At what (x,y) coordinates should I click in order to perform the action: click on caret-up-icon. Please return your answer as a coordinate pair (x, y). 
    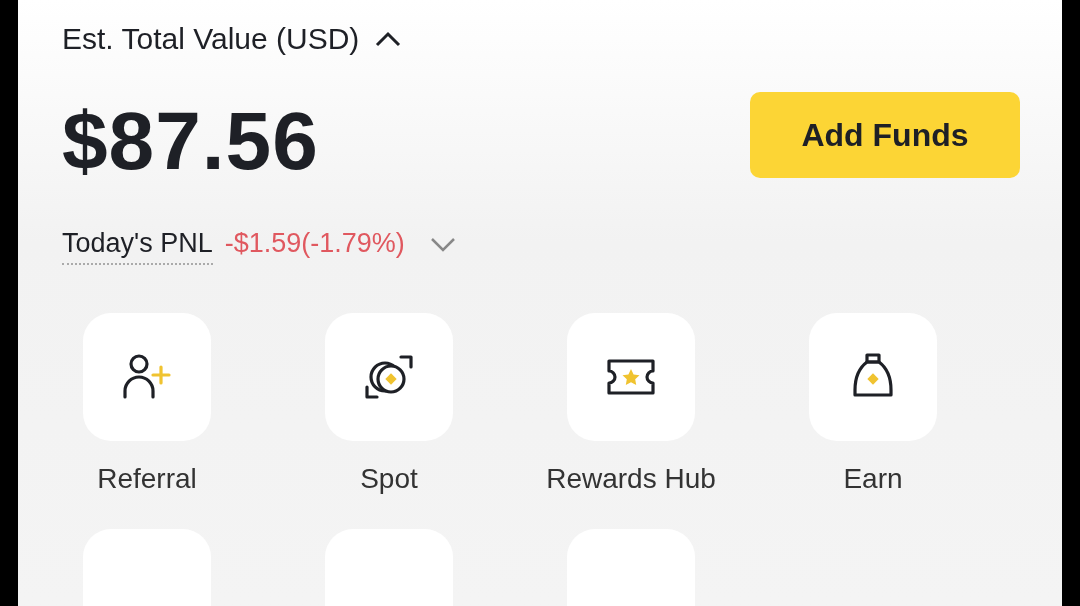
    Looking at the image, I should click on (388, 39).